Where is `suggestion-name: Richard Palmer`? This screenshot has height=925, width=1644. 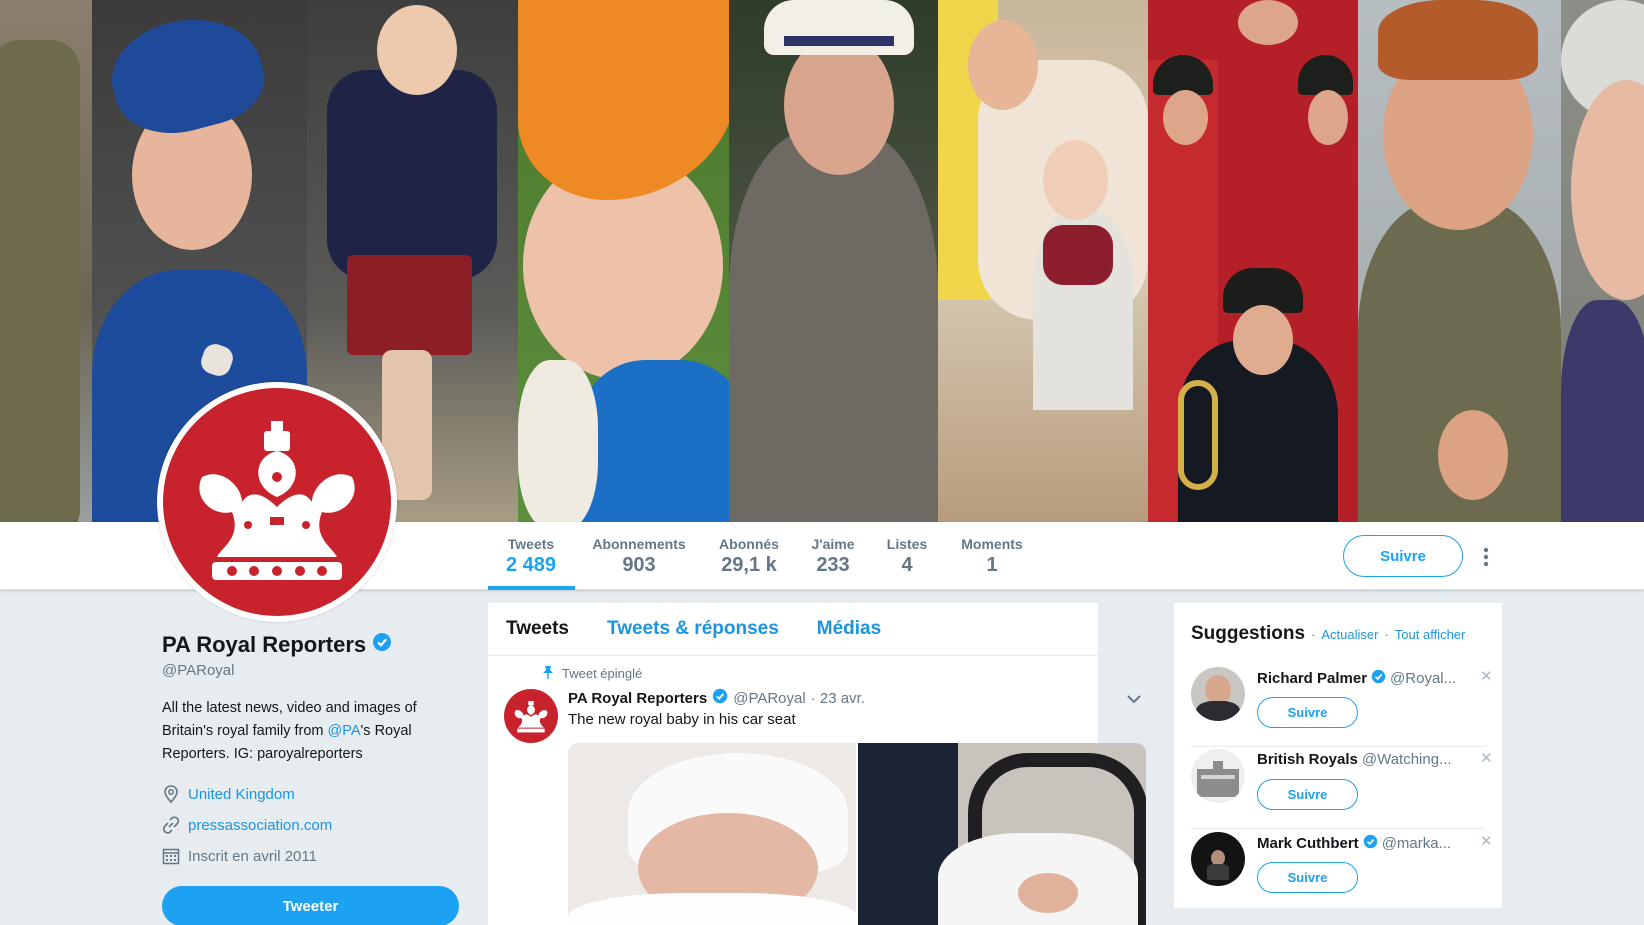
suggestion-name: Richard Palmer is located at coordinates (1312, 678).